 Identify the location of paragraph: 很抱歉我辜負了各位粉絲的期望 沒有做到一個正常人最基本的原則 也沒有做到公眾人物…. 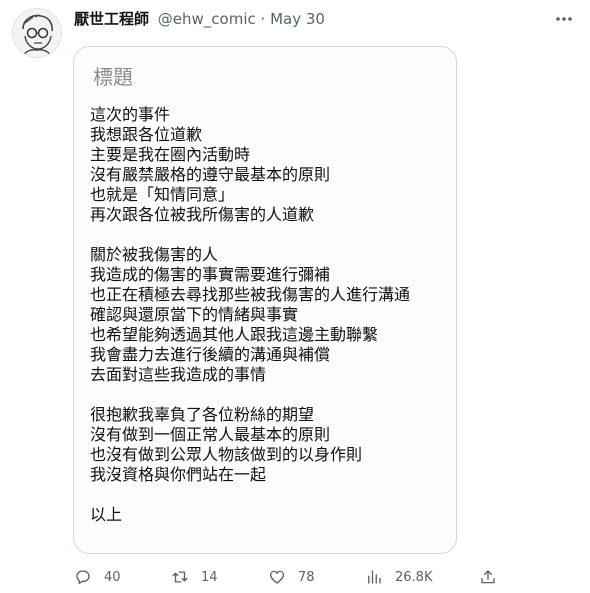
(265, 445).